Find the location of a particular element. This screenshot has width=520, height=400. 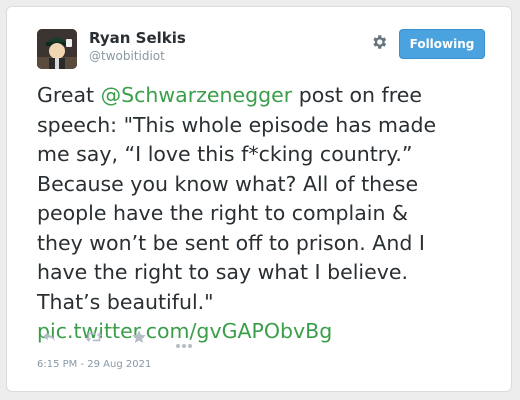

avatar-cartoon-icon is located at coordinates (57, 49).